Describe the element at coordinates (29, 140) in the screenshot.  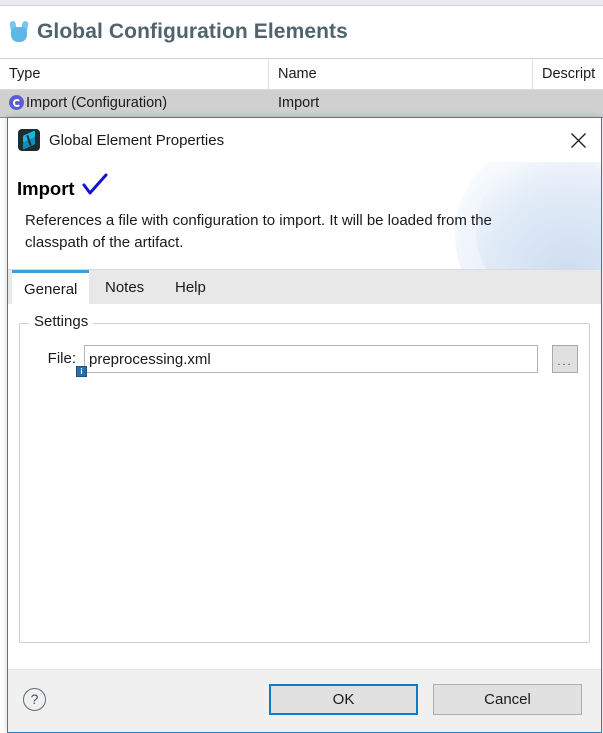
I see `anypoint-studio-icon` at that location.